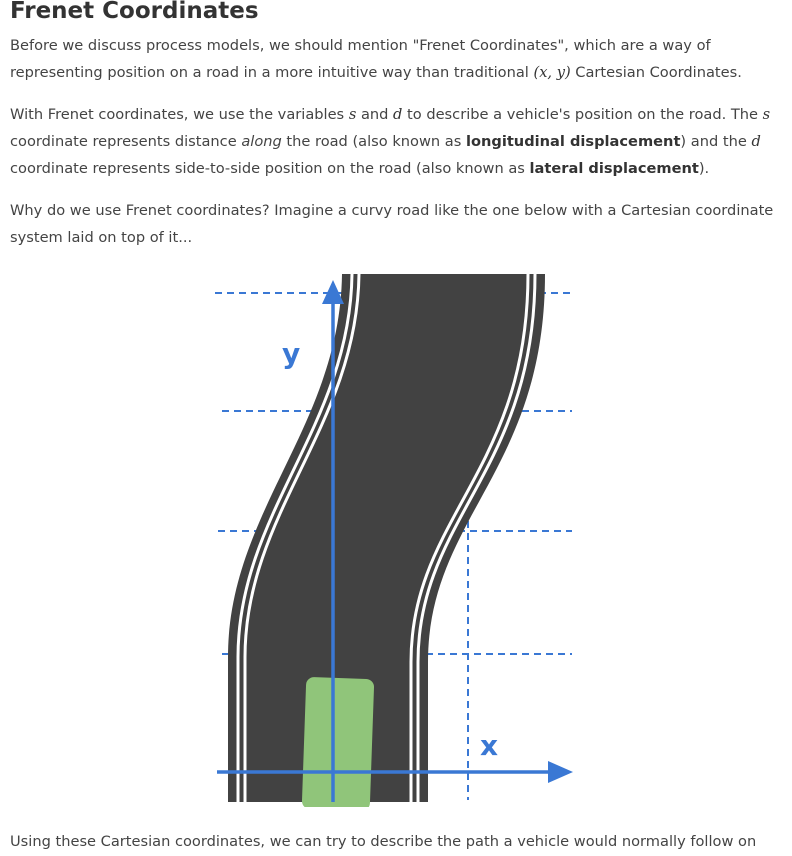 Image resolution: width=792 pixels, height=856 pixels. Describe the element at coordinates (552, 72) in the screenshot. I see `xy-math: (x, y)` at that location.